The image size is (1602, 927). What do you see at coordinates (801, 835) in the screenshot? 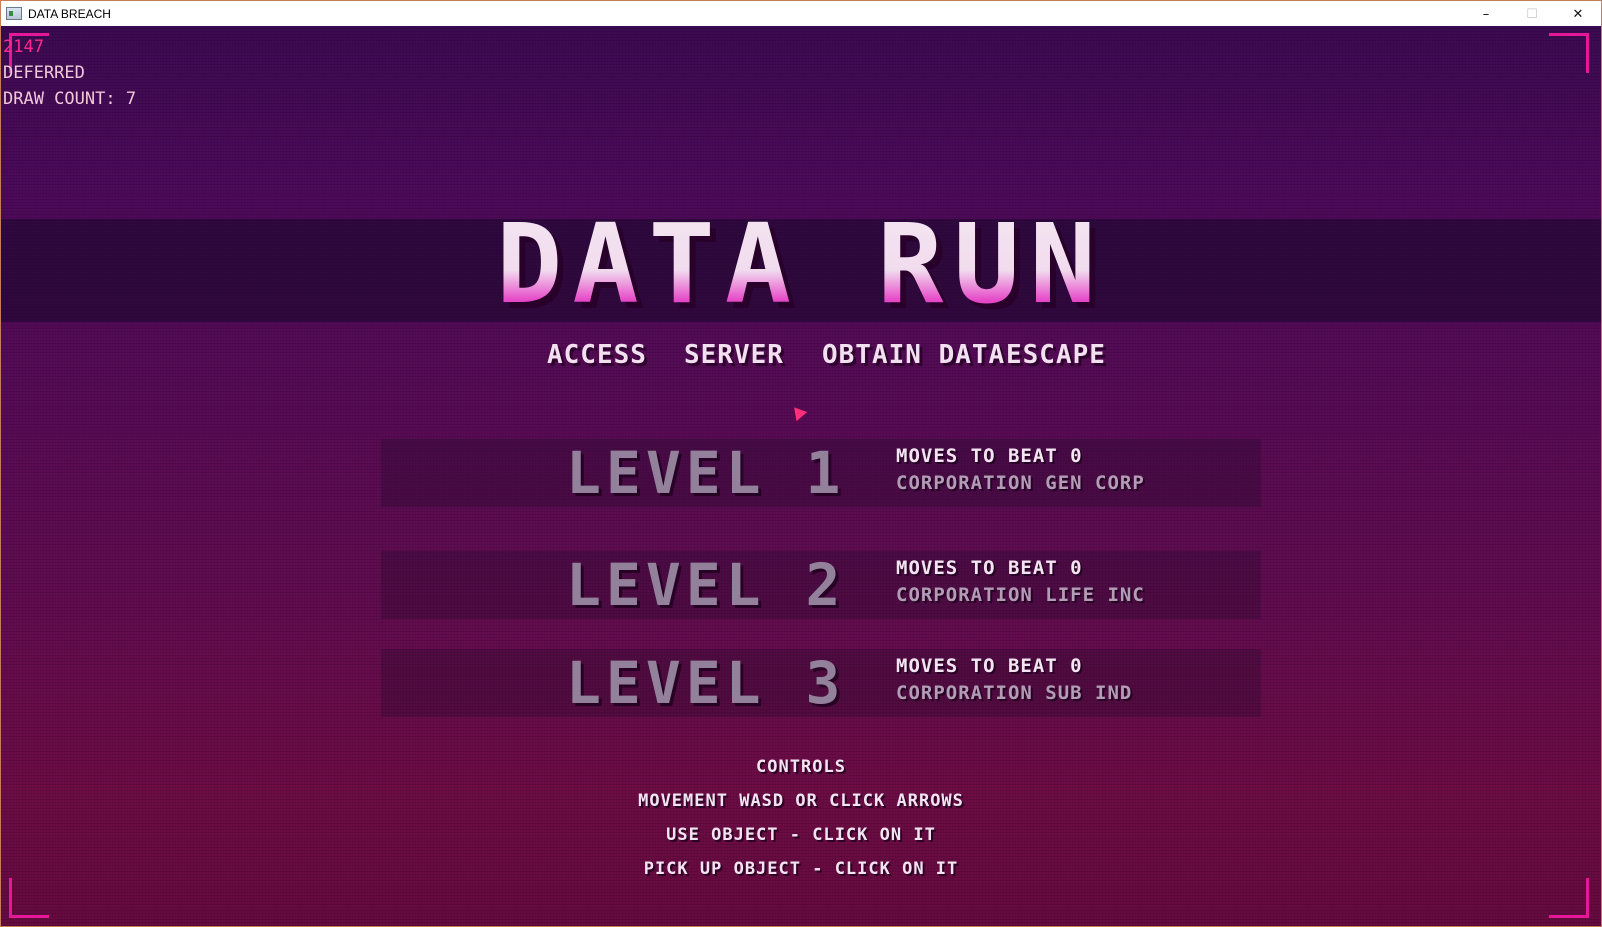
I see `controls-use-object: USE OBJECT - CLICK ON IT` at bounding box center [801, 835].